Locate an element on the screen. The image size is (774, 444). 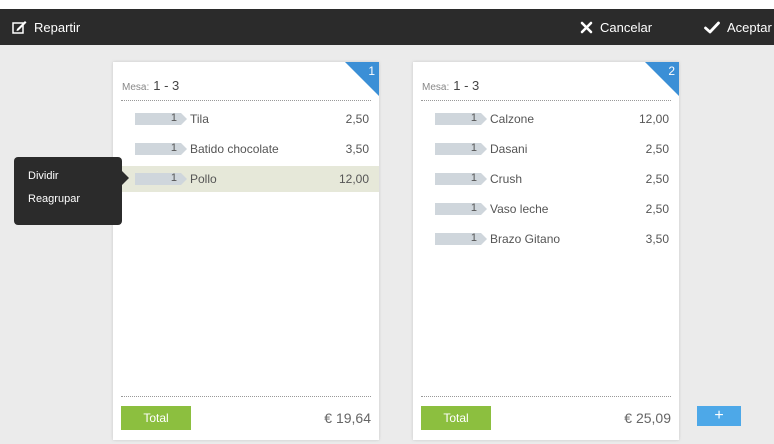
order-line: 1 Brazo Gitano 3,50 is located at coordinates (546, 239).